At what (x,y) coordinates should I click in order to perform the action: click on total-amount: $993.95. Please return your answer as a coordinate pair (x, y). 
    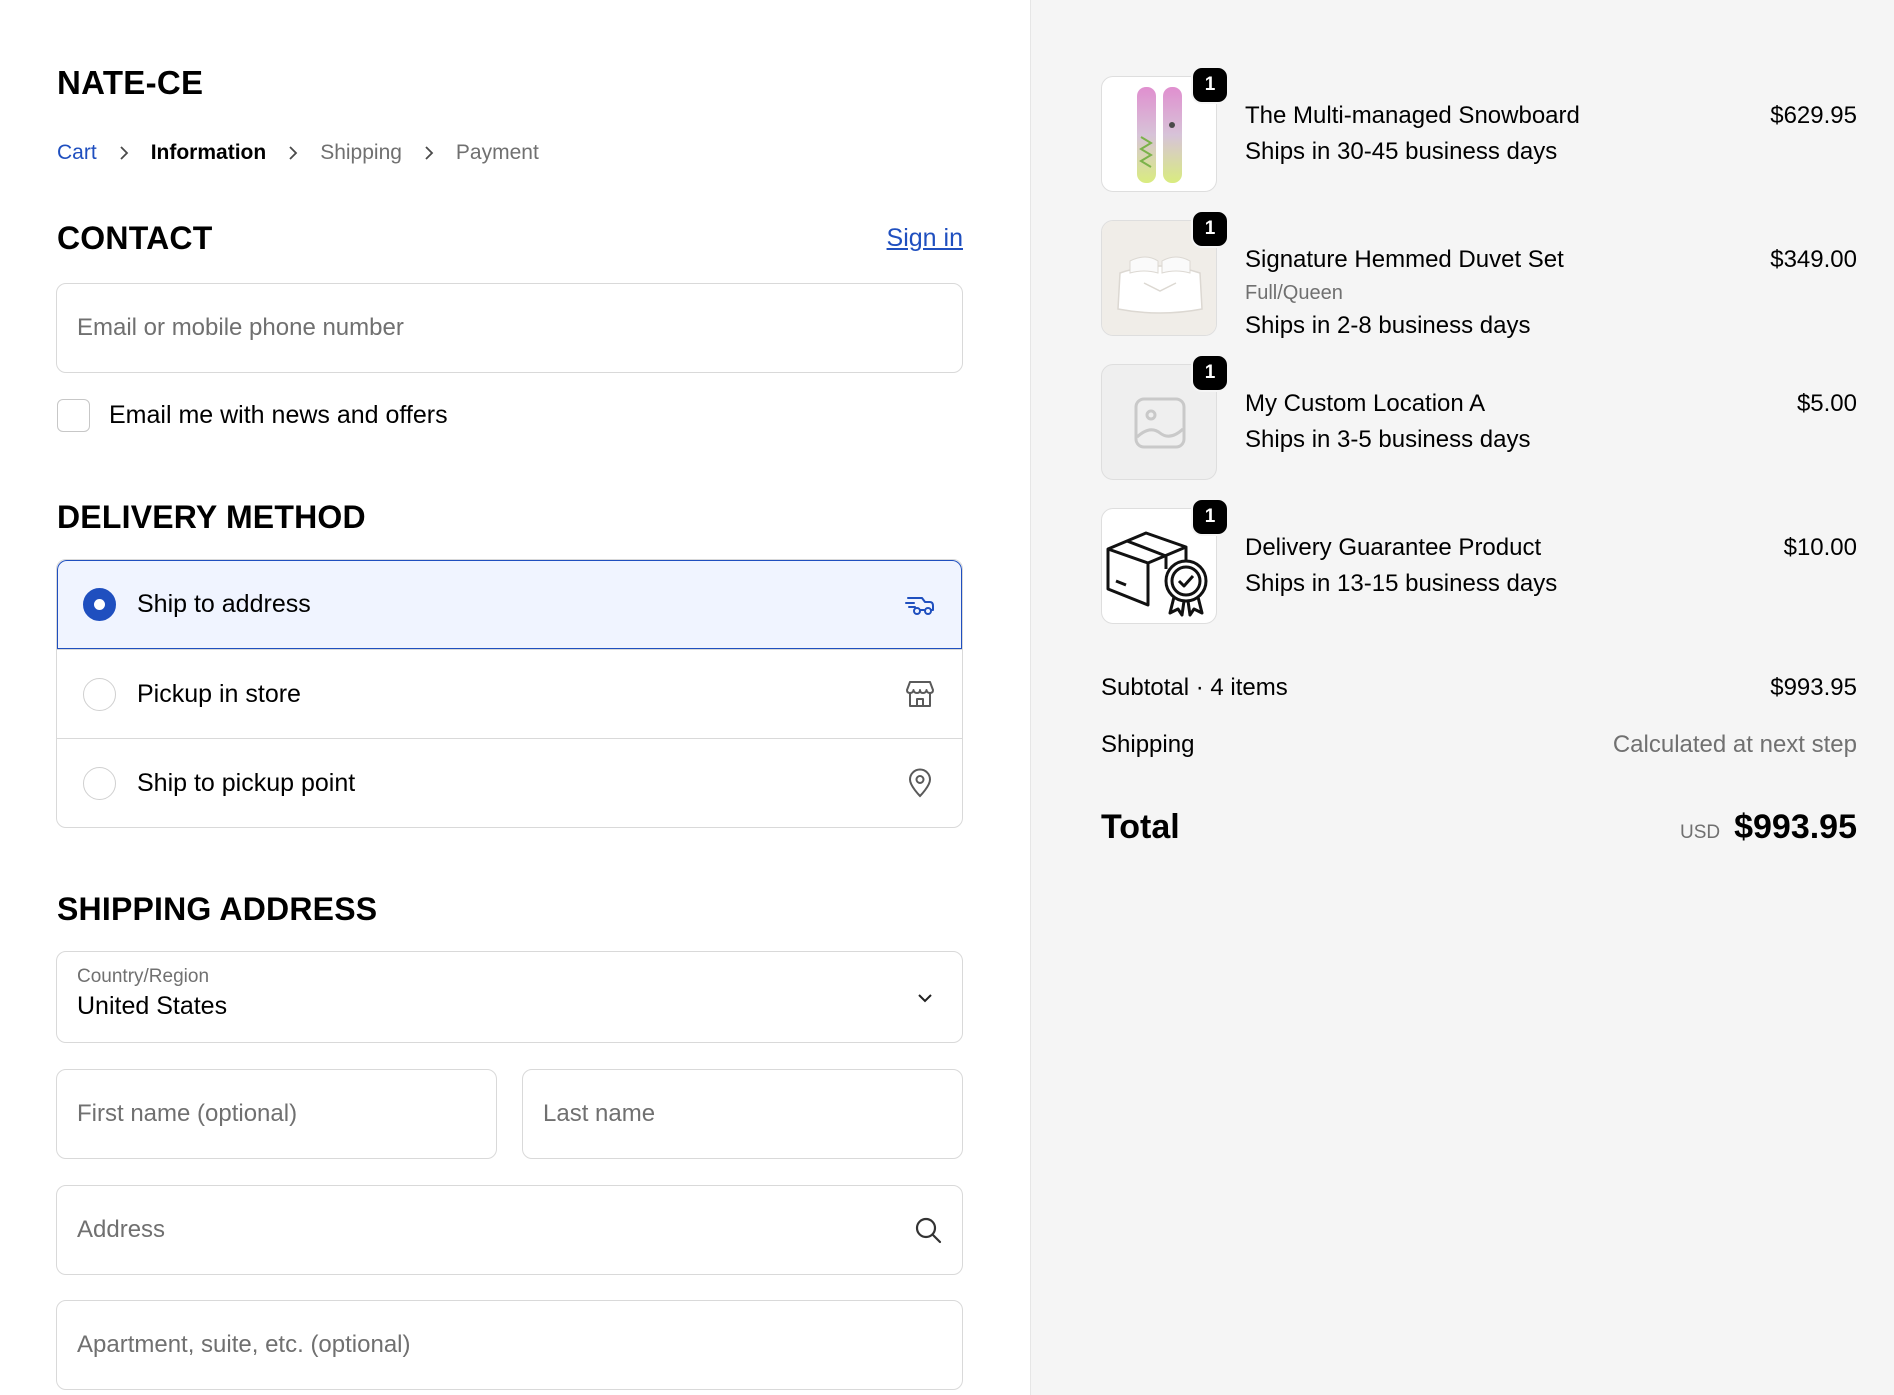
    Looking at the image, I should click on (1795, 827).